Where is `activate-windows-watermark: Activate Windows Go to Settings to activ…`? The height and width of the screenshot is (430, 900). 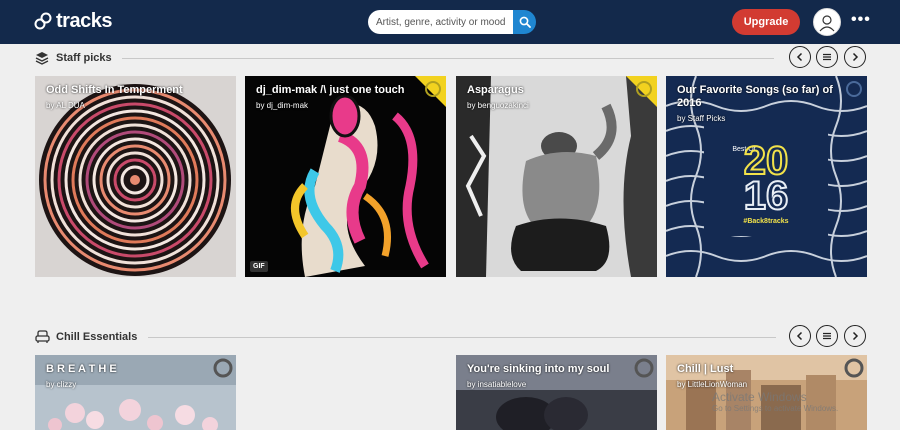 activate-windows-watermark: Activate Windows Go to Settings to activ… is located at coordinates (775, 401).